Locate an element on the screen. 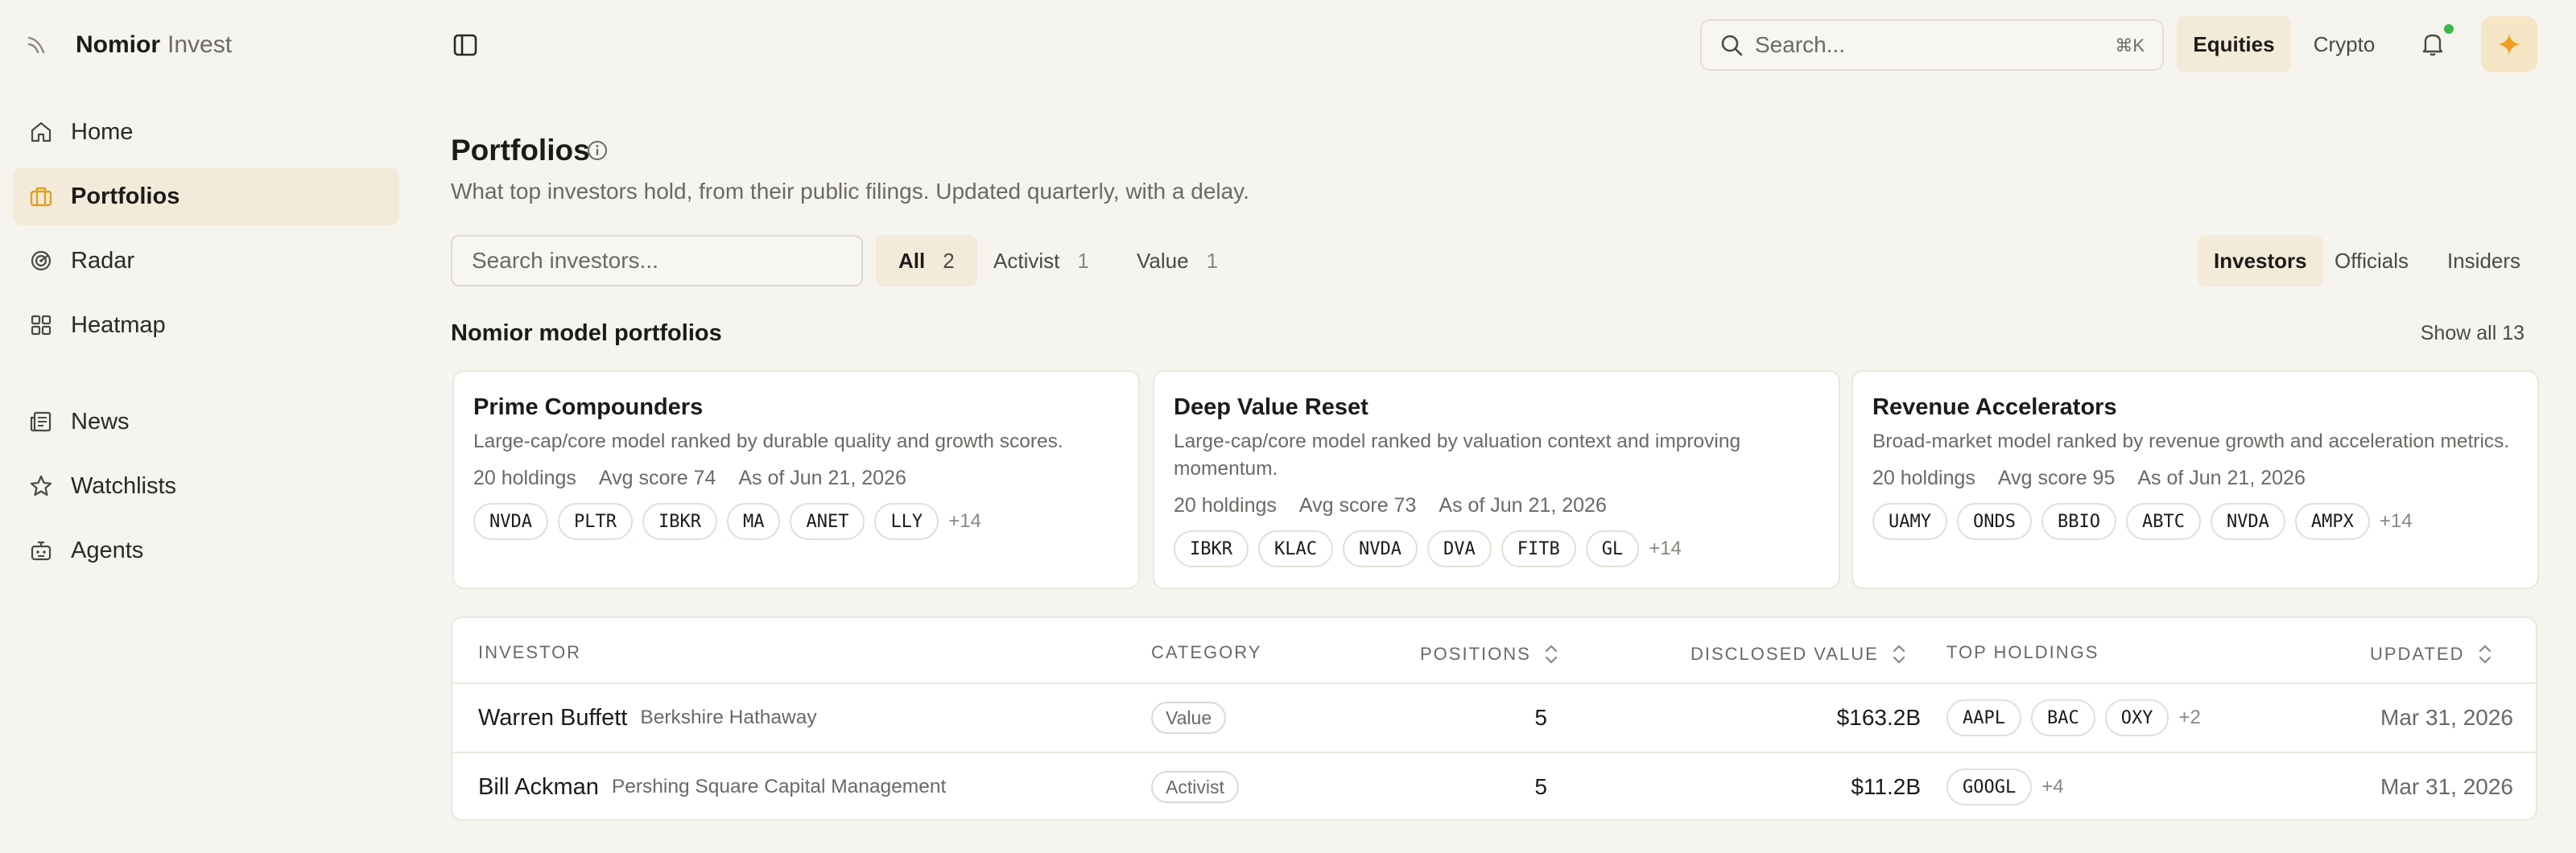 The image size is (2576, 853). ticker-chip: UAMY is located at coordinates (1909, 521).